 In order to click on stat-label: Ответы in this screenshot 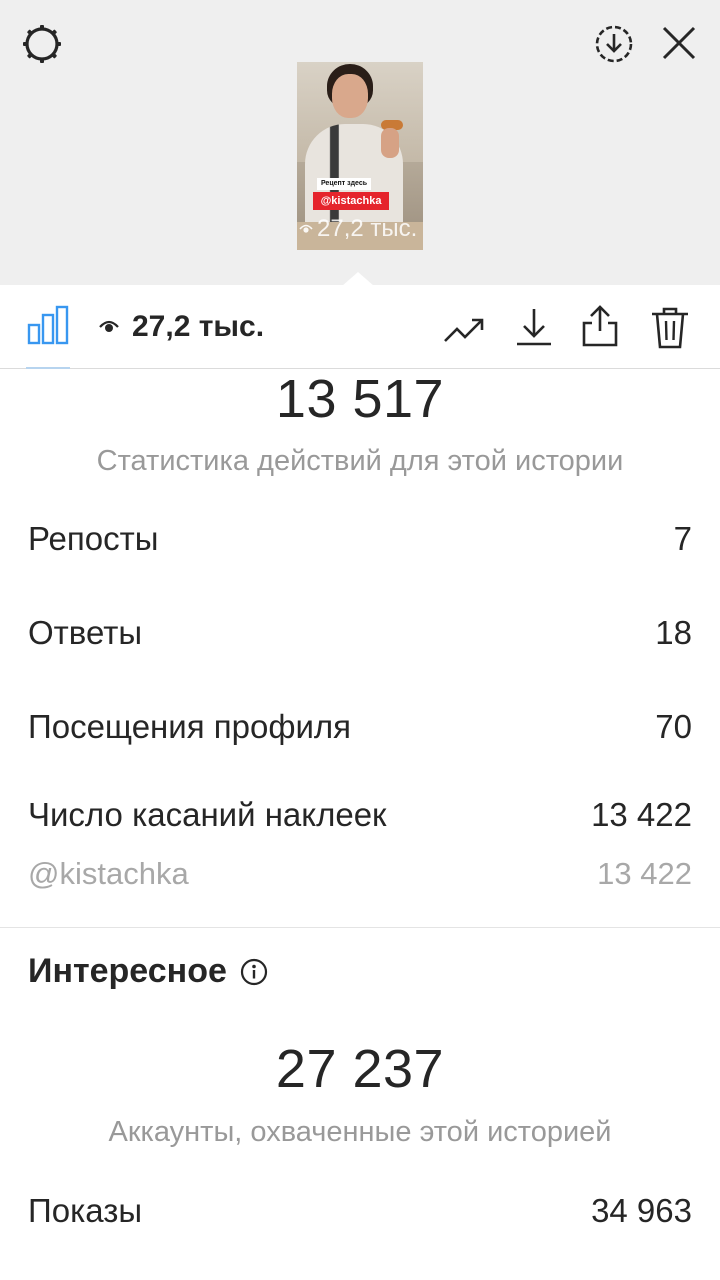, I will do `click(85, 632)`.